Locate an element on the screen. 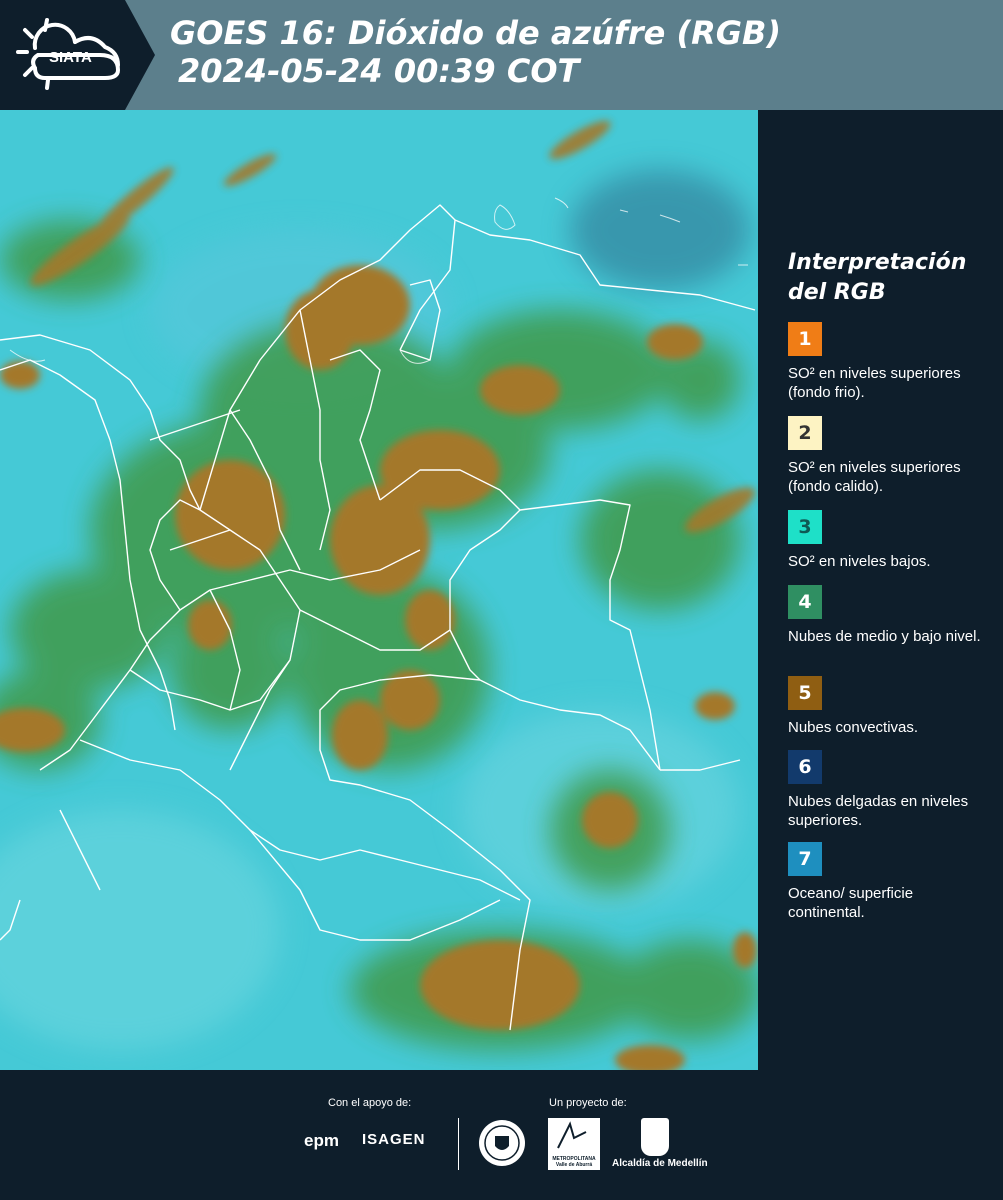  legend-label-7: Oceano/ superficie continental. is located at coordinates (851, 903).